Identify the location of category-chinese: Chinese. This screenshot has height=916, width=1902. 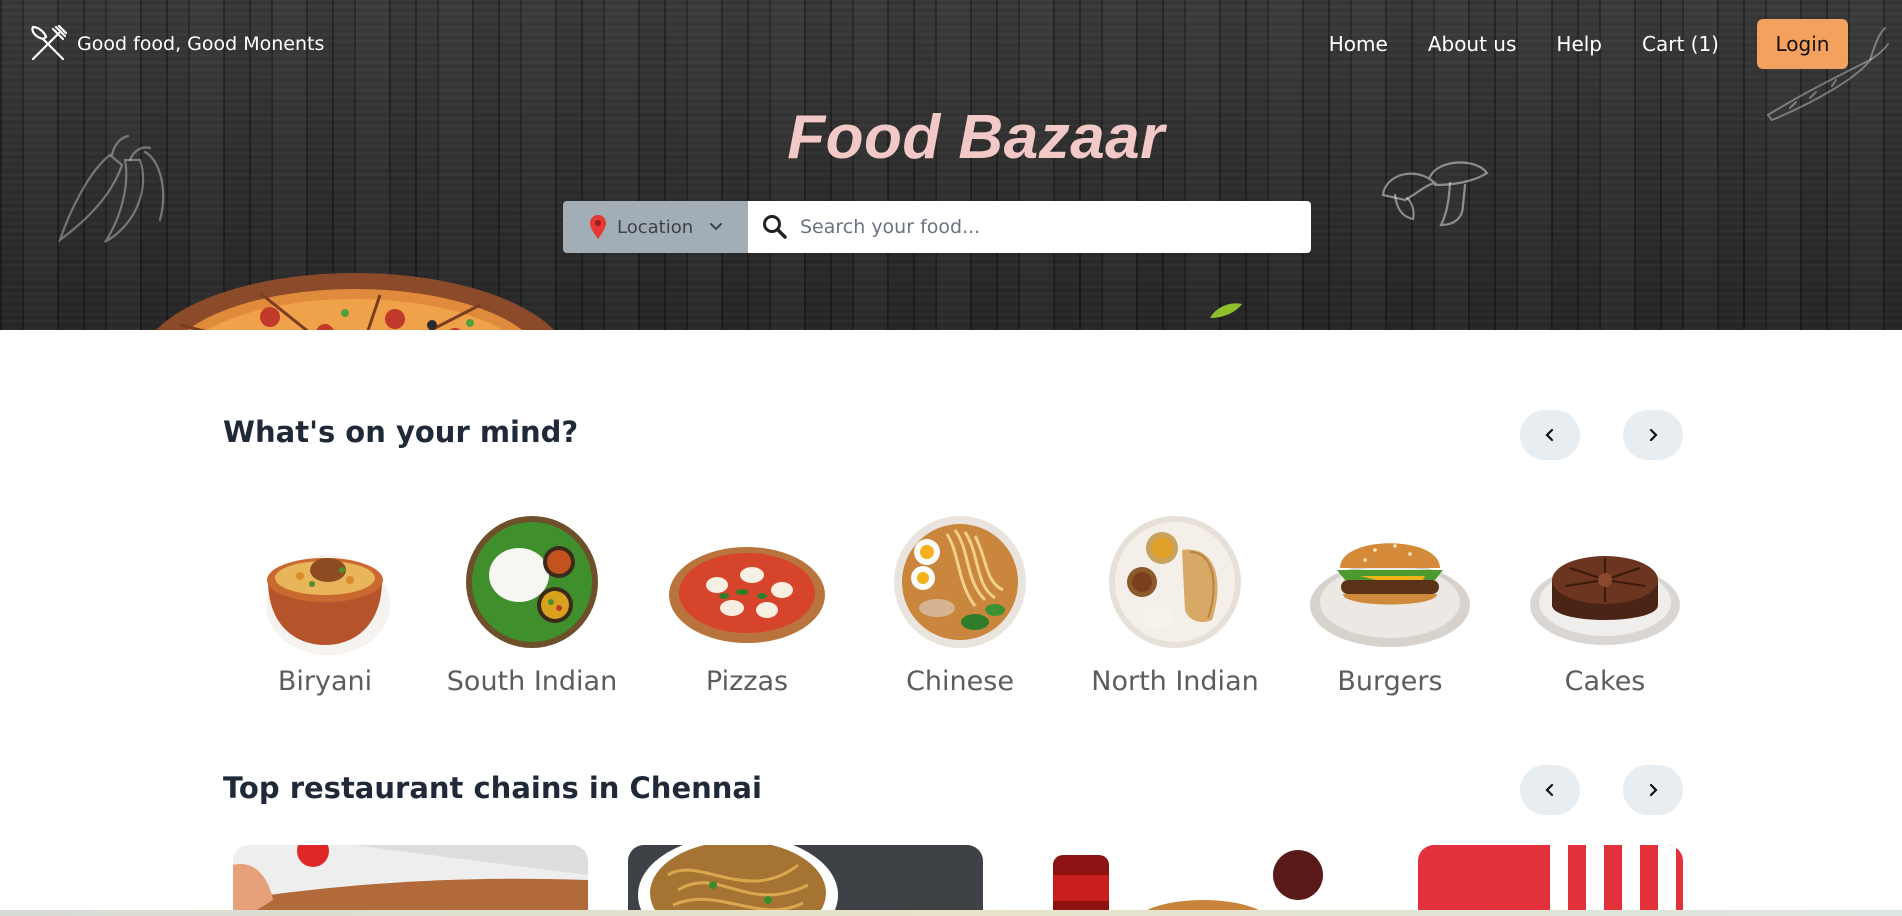
(960, 603).